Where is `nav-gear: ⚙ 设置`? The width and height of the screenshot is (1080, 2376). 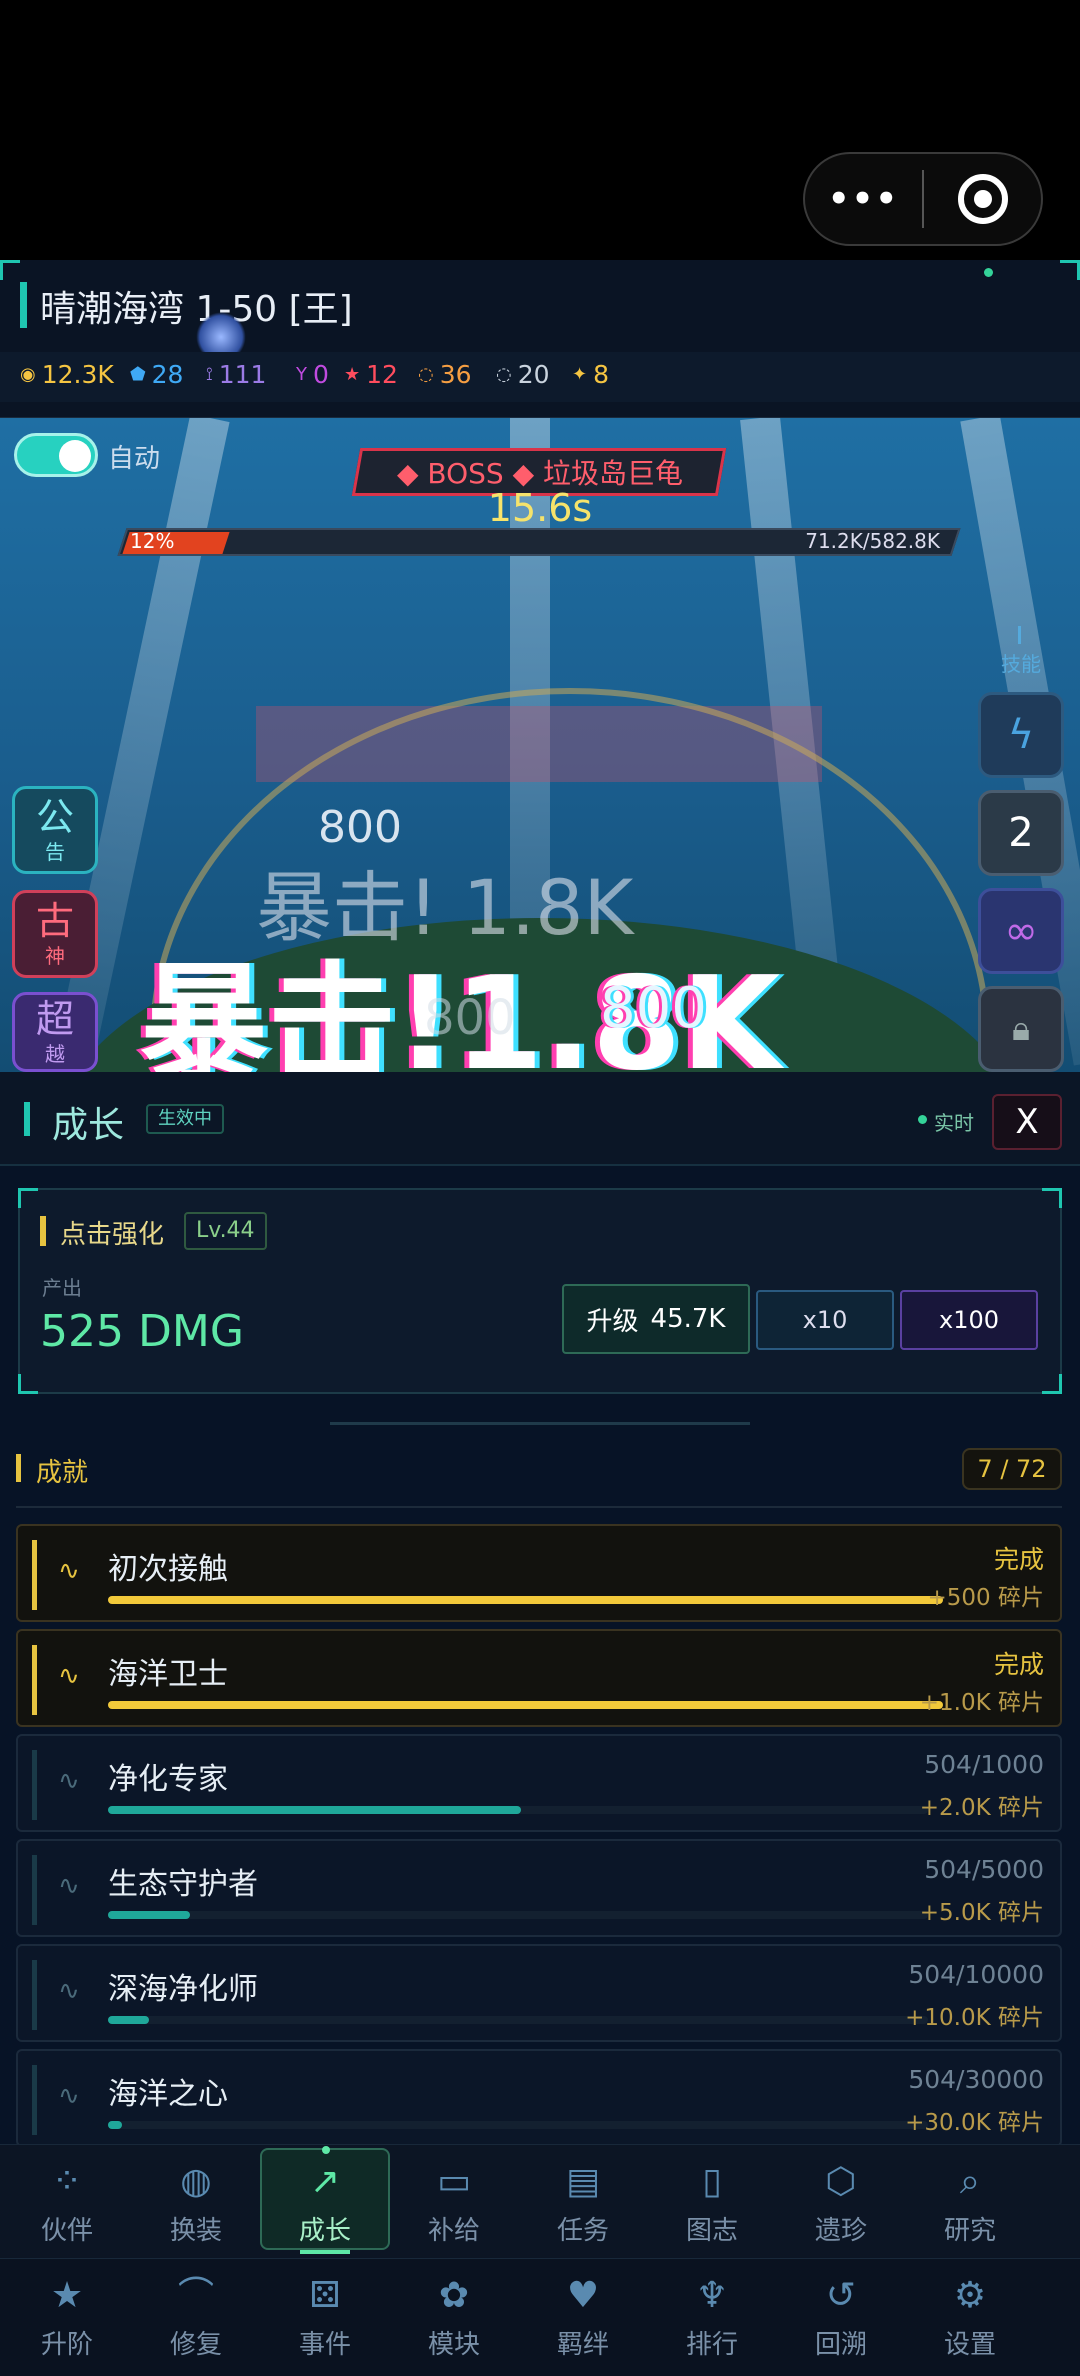
nav-gear: ⚙ 设置 is located at coordinates (970, 2317).